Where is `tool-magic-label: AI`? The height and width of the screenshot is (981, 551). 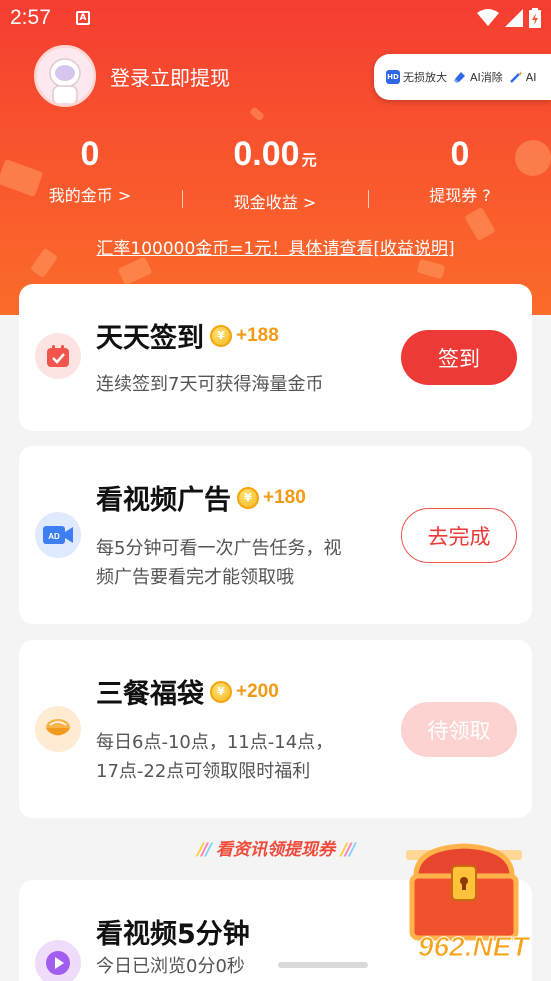
tool-magic-label: AI is located at coordinates (531, 77).